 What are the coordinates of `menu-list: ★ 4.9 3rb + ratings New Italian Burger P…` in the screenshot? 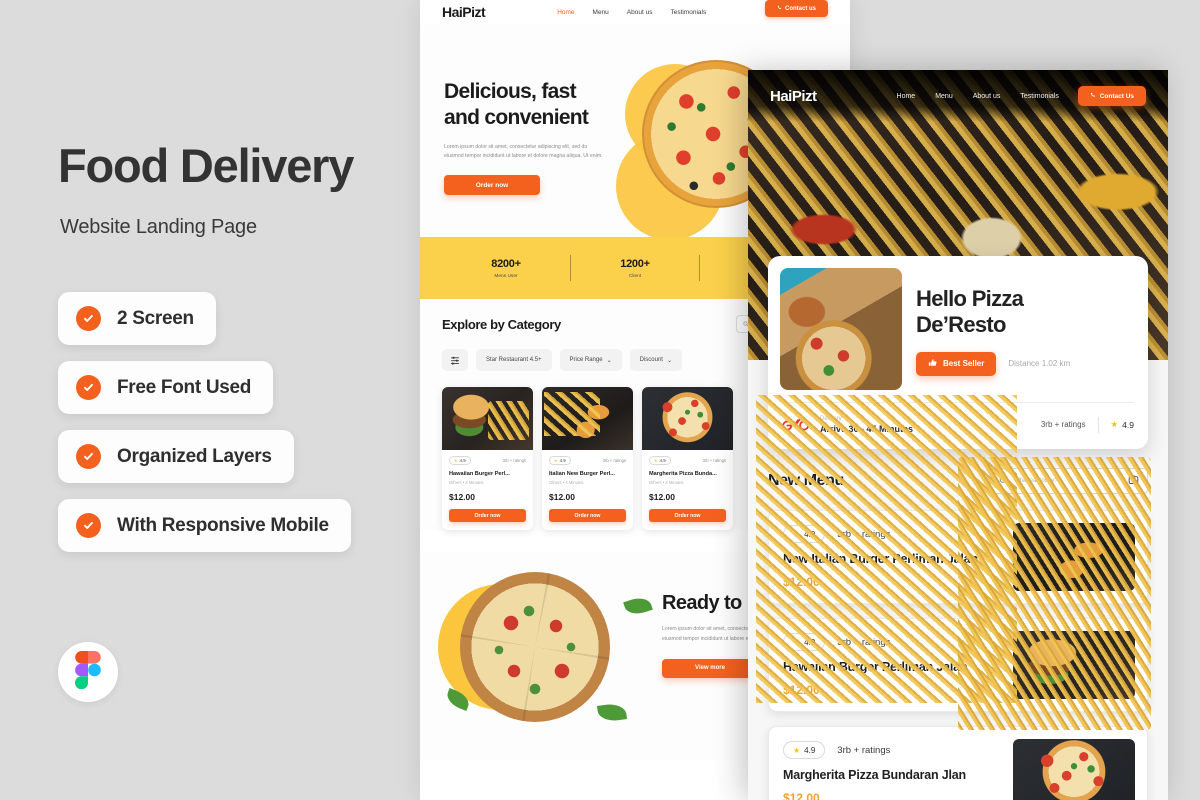 It's located at (958, 655).